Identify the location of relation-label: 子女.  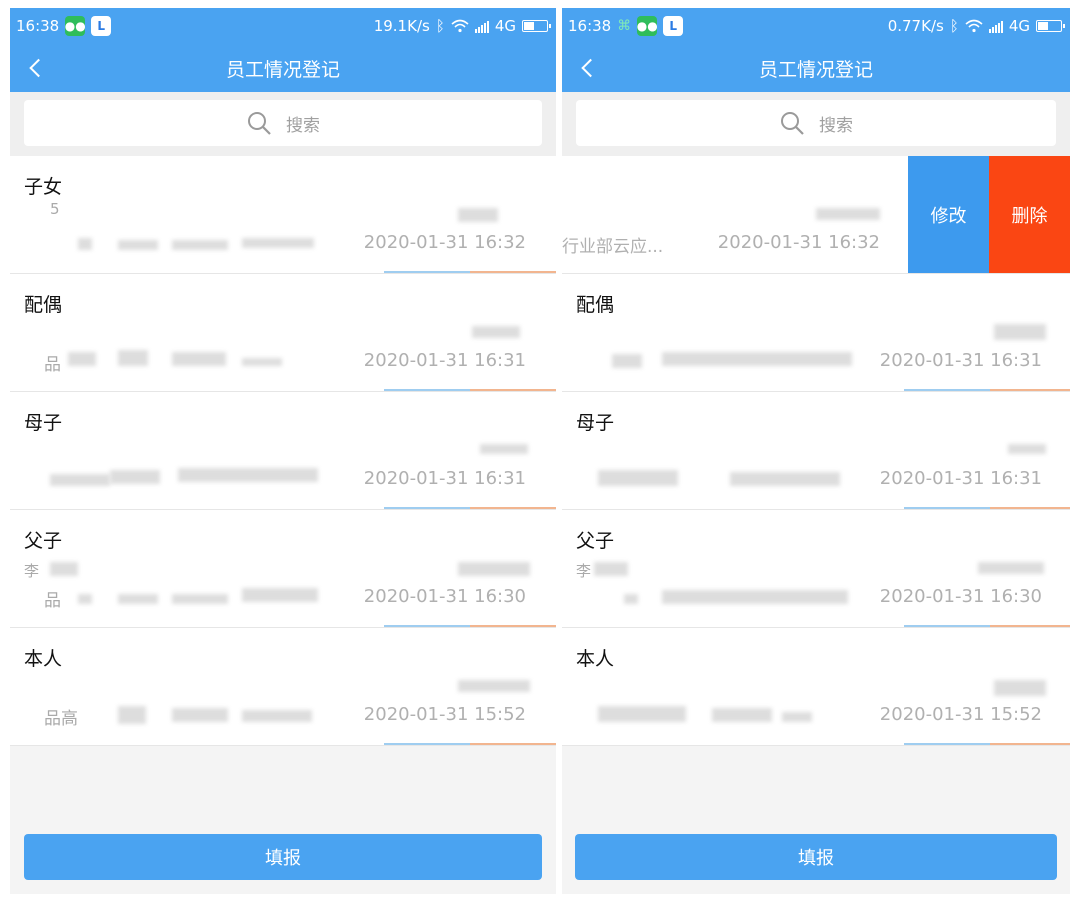
(43, 187).